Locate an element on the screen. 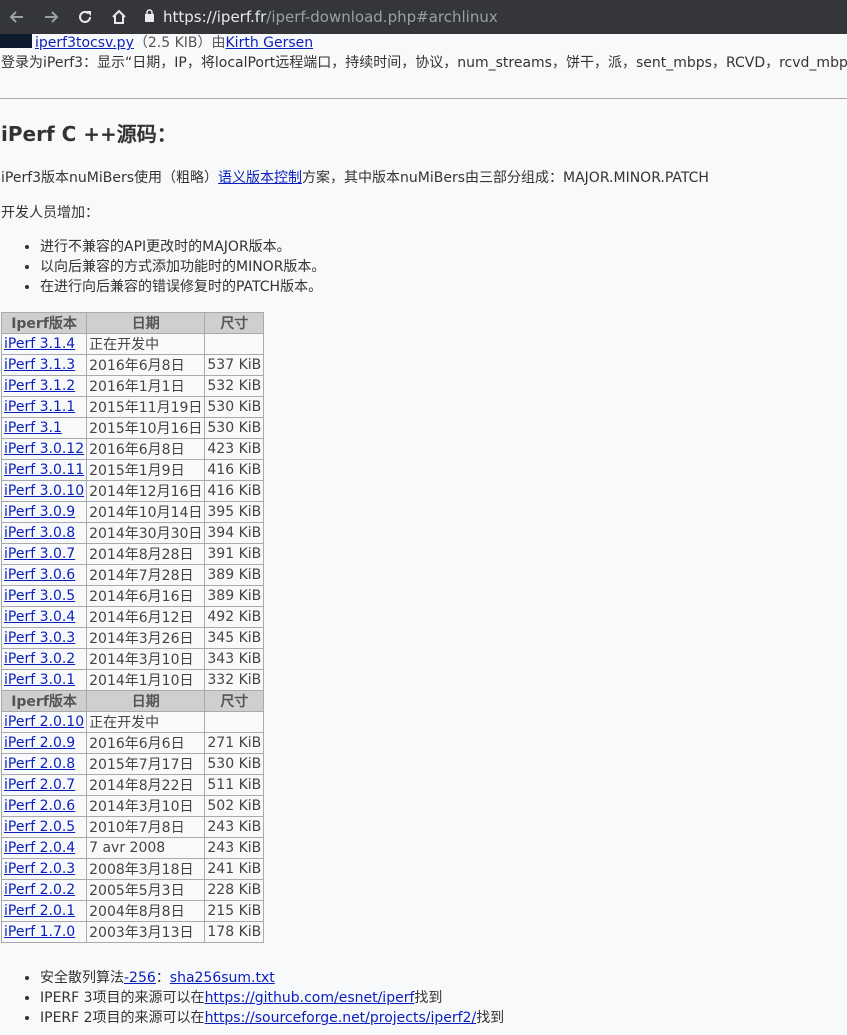  date-cell: 2005年5月3日 is located at coordinates (146, 890).